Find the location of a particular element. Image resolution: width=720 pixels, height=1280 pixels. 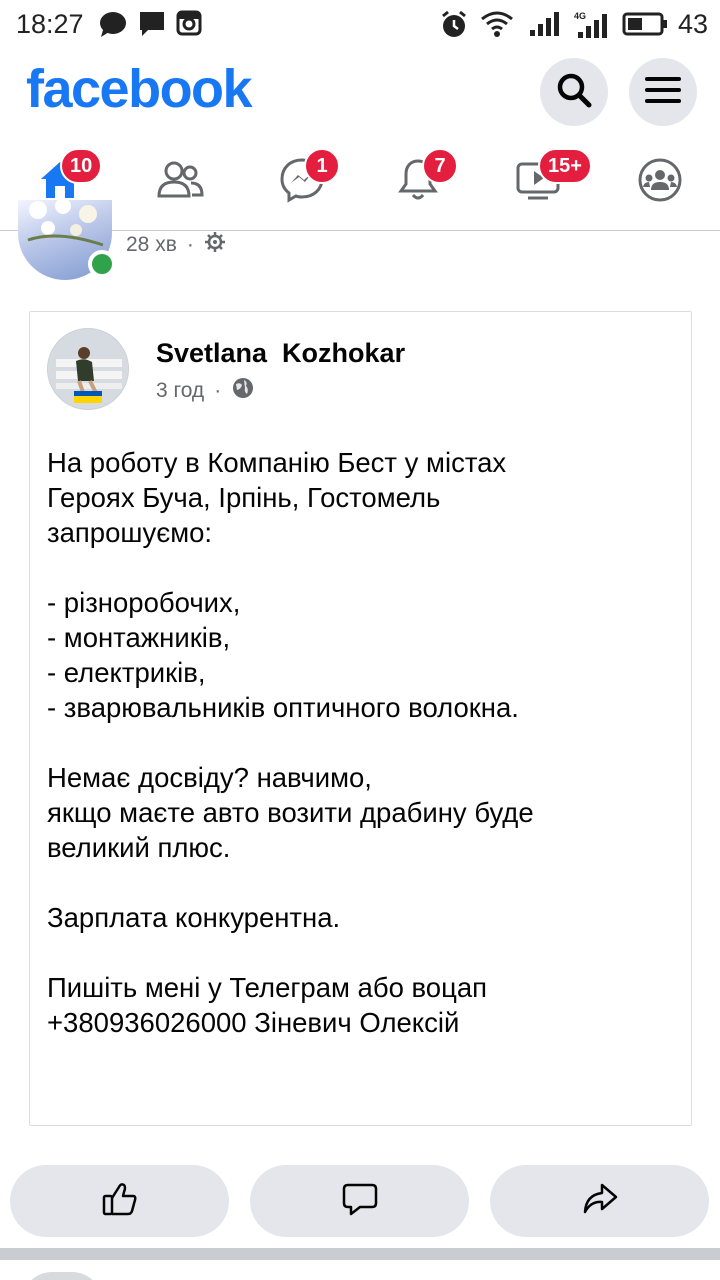

search-icon is located at coordinates (574, 92).